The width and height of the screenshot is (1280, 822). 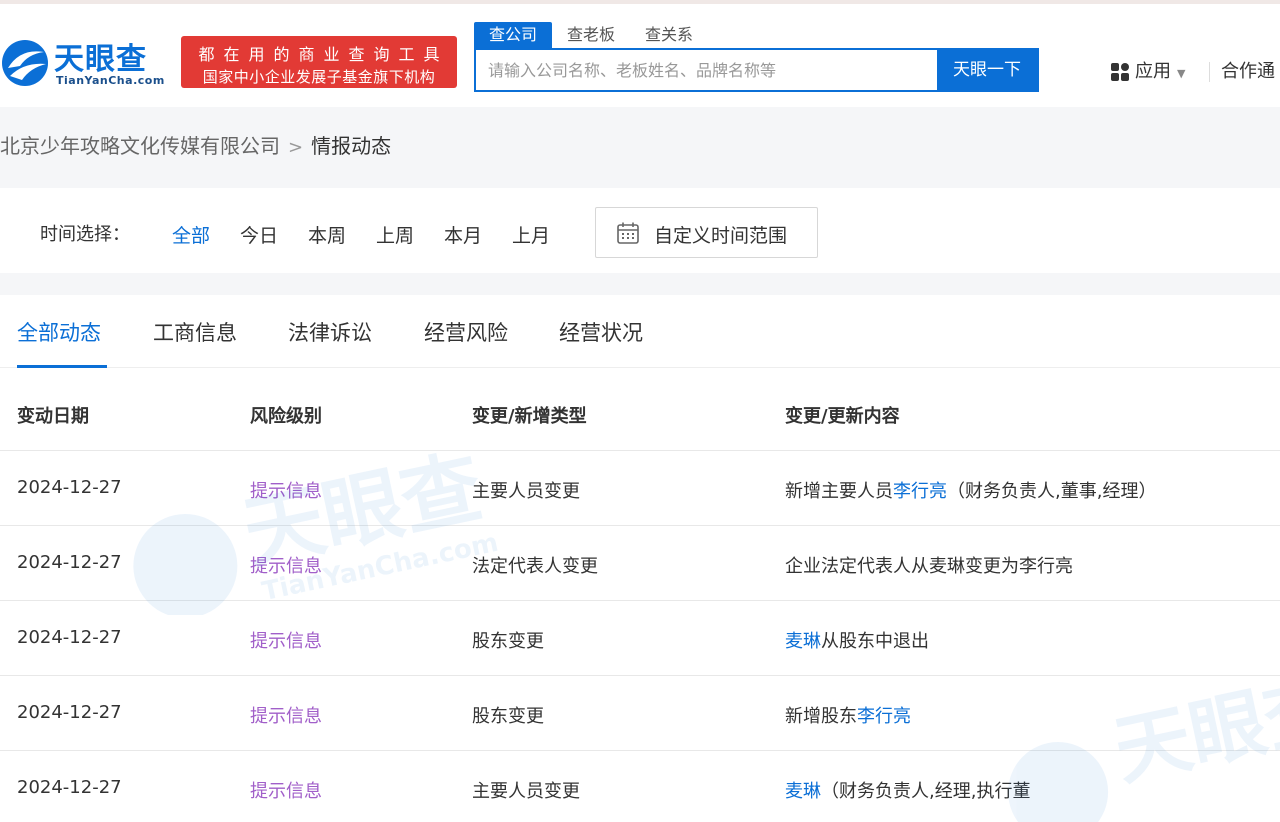 I want to click on tab-business-info: 工商信息, so click(x=195, y=332).